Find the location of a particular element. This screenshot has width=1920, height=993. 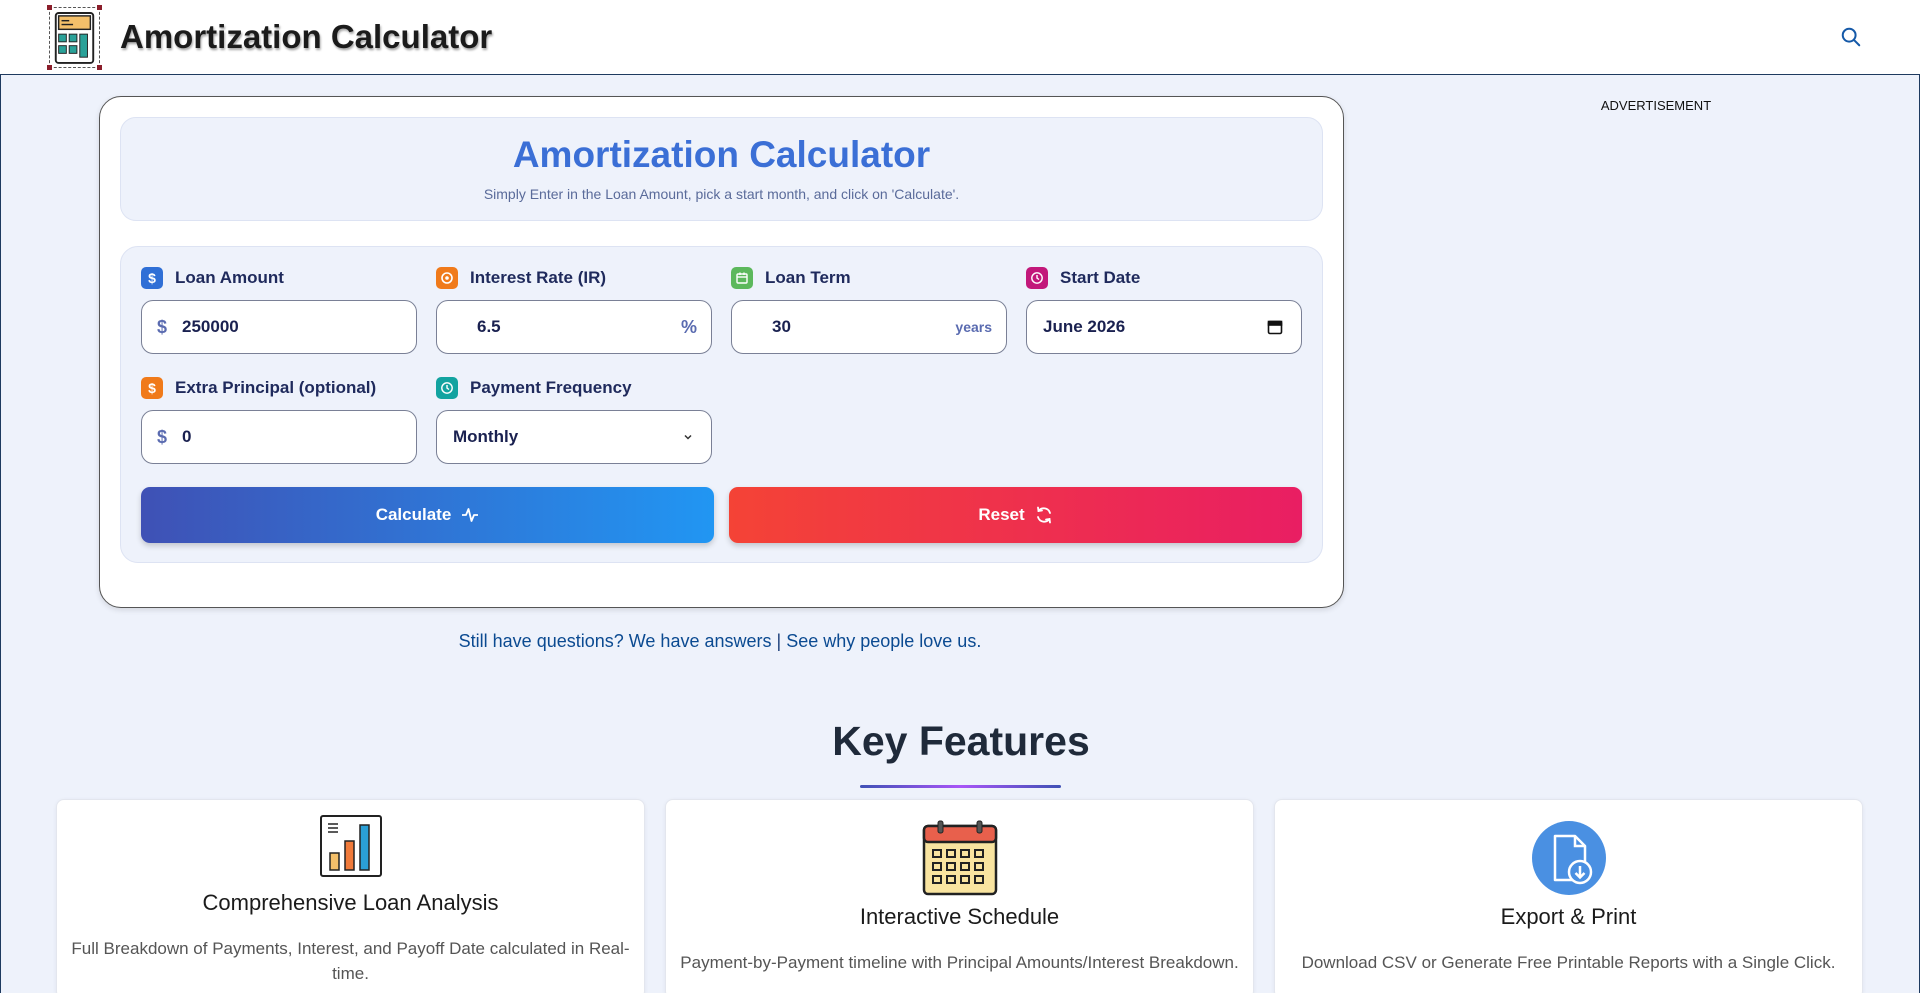

payment-frequency-value: Monthly is located at coordinates (486, 436).